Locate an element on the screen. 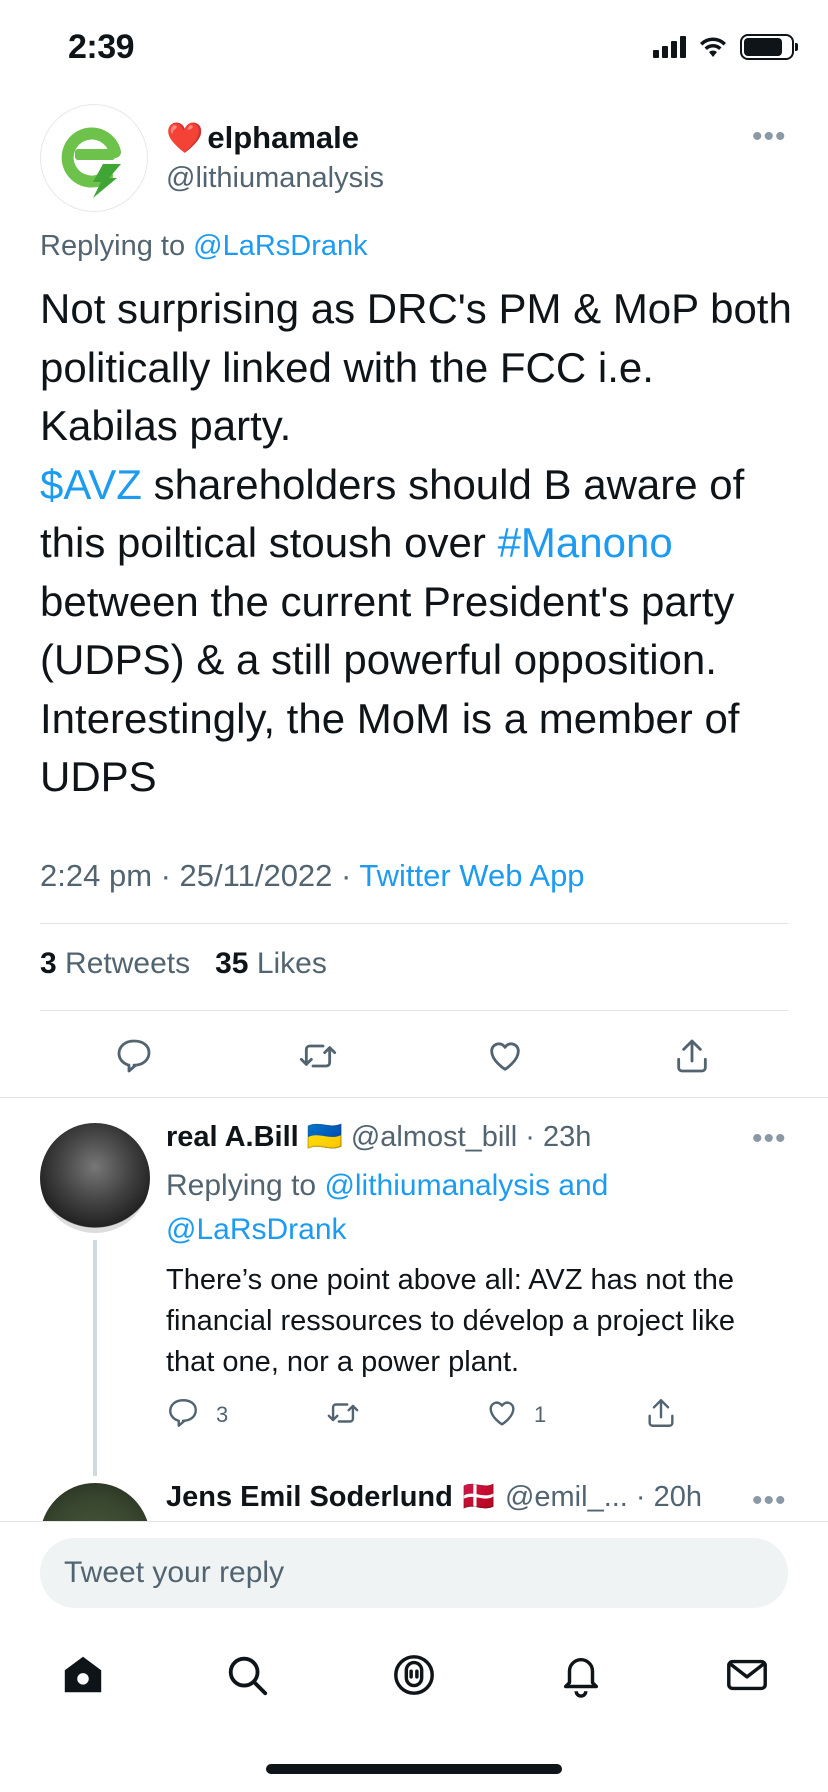 This screenshot has height=1792, width=828. reply-avatar is located at coordinates (95, 1178).